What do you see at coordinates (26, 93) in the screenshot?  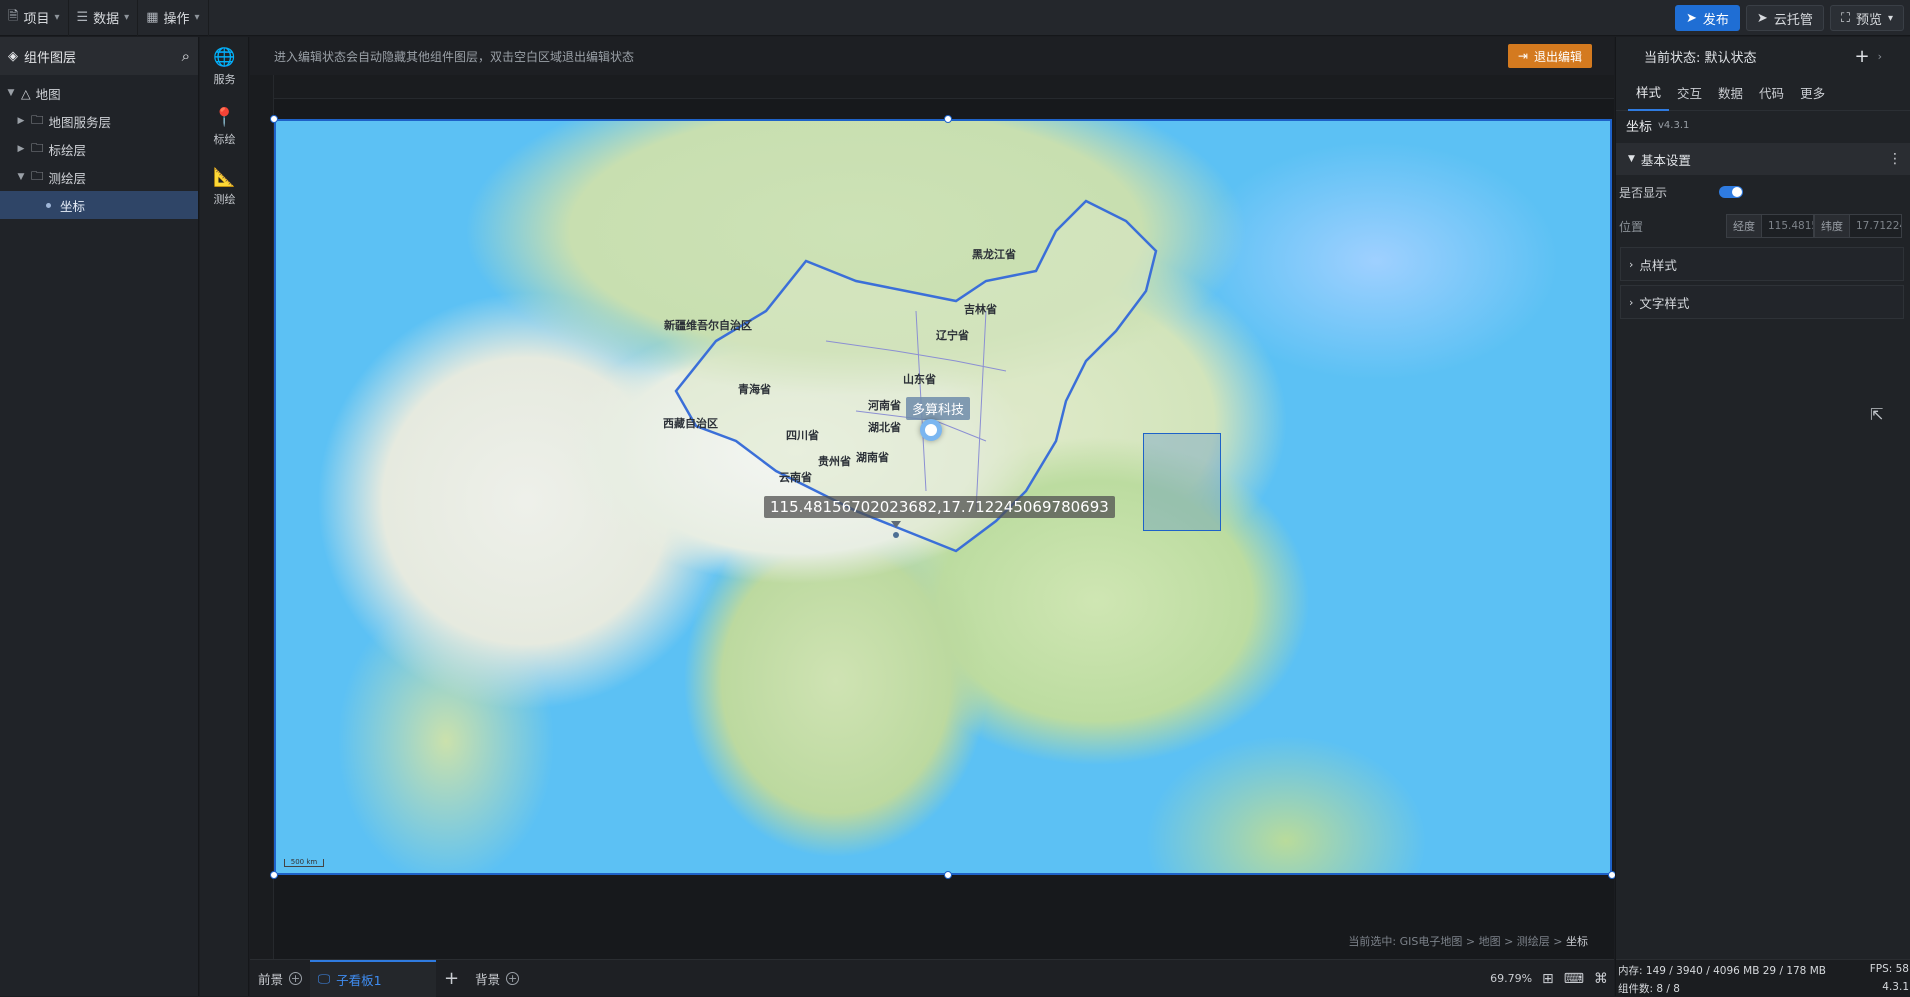 I see `map-icon: △` at bounding box center [26, 93].